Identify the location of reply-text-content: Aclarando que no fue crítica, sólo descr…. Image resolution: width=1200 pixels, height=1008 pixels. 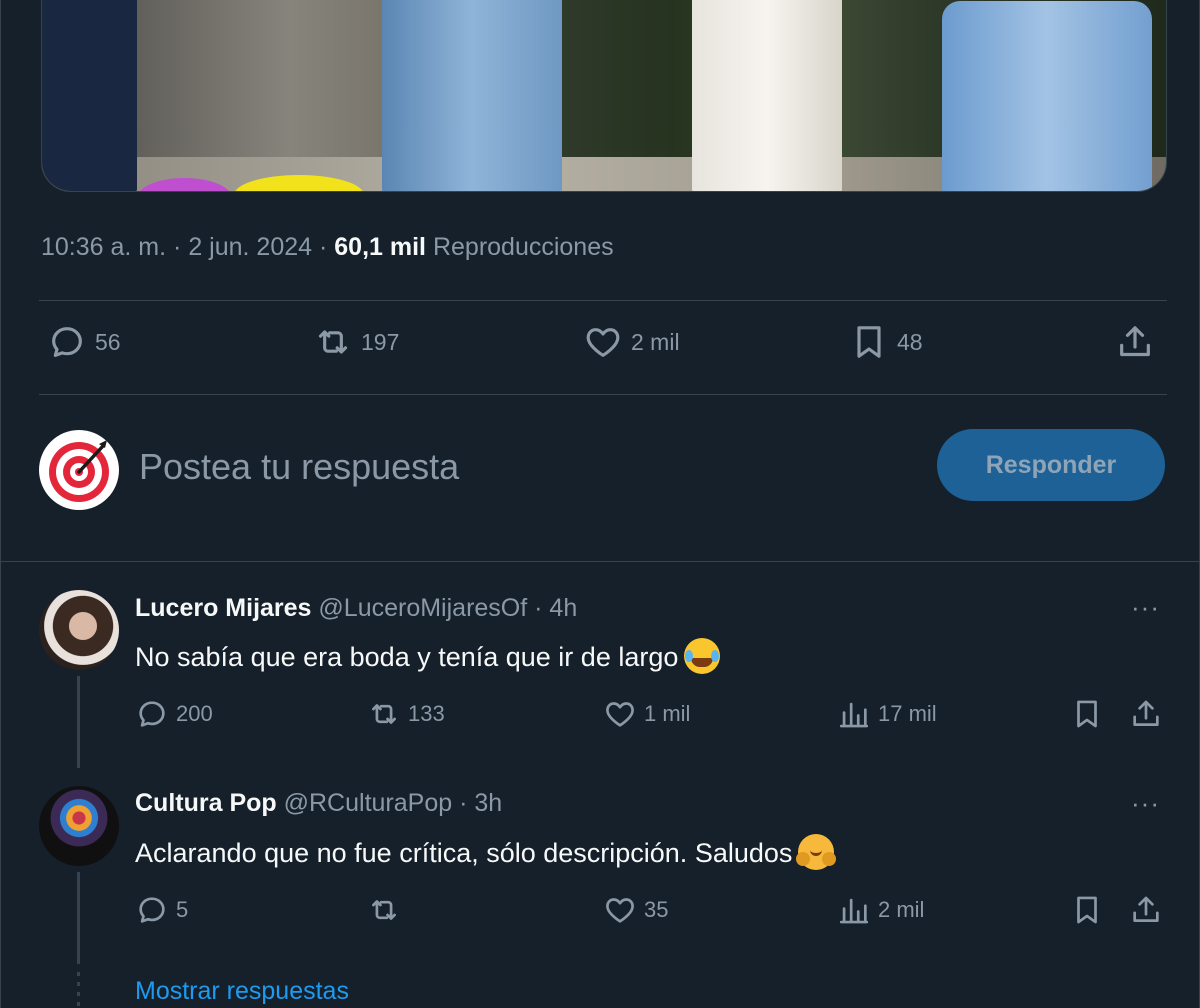
(464, 853).